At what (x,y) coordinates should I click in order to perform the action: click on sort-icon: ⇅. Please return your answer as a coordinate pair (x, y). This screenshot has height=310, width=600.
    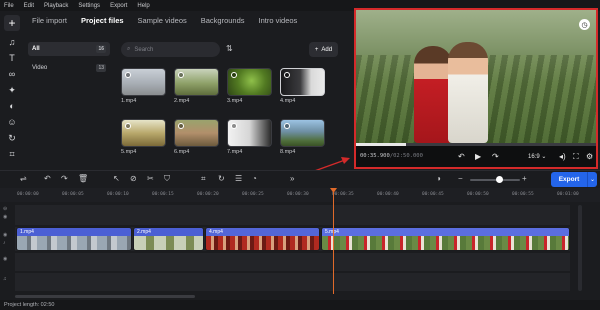
    Looking at the image, I should click on (229, 48).